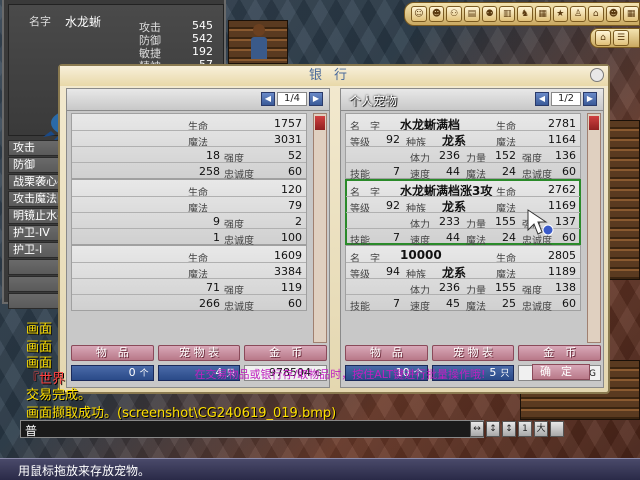  I want to click on map-icon: ▦, so click(542, 14).